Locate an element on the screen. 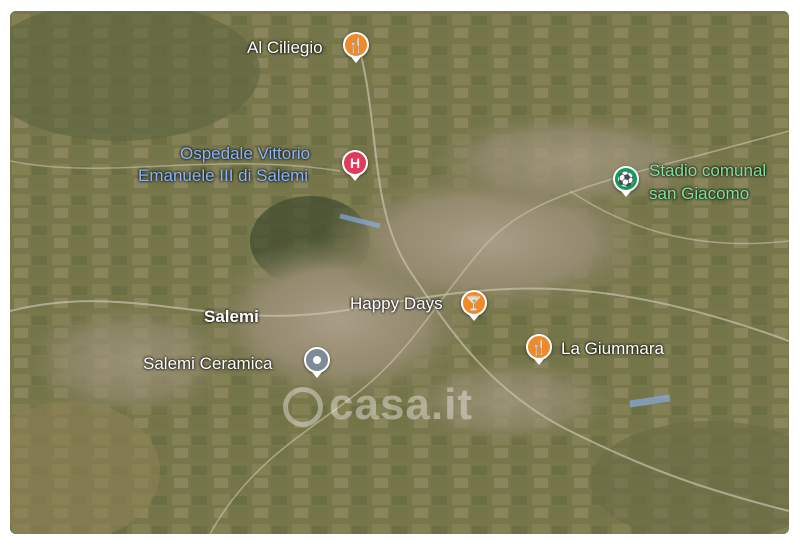 The width and height of the screenshot is (800, 546). place-label-happy-days: Happy Days is located at coordinates (396, 303).